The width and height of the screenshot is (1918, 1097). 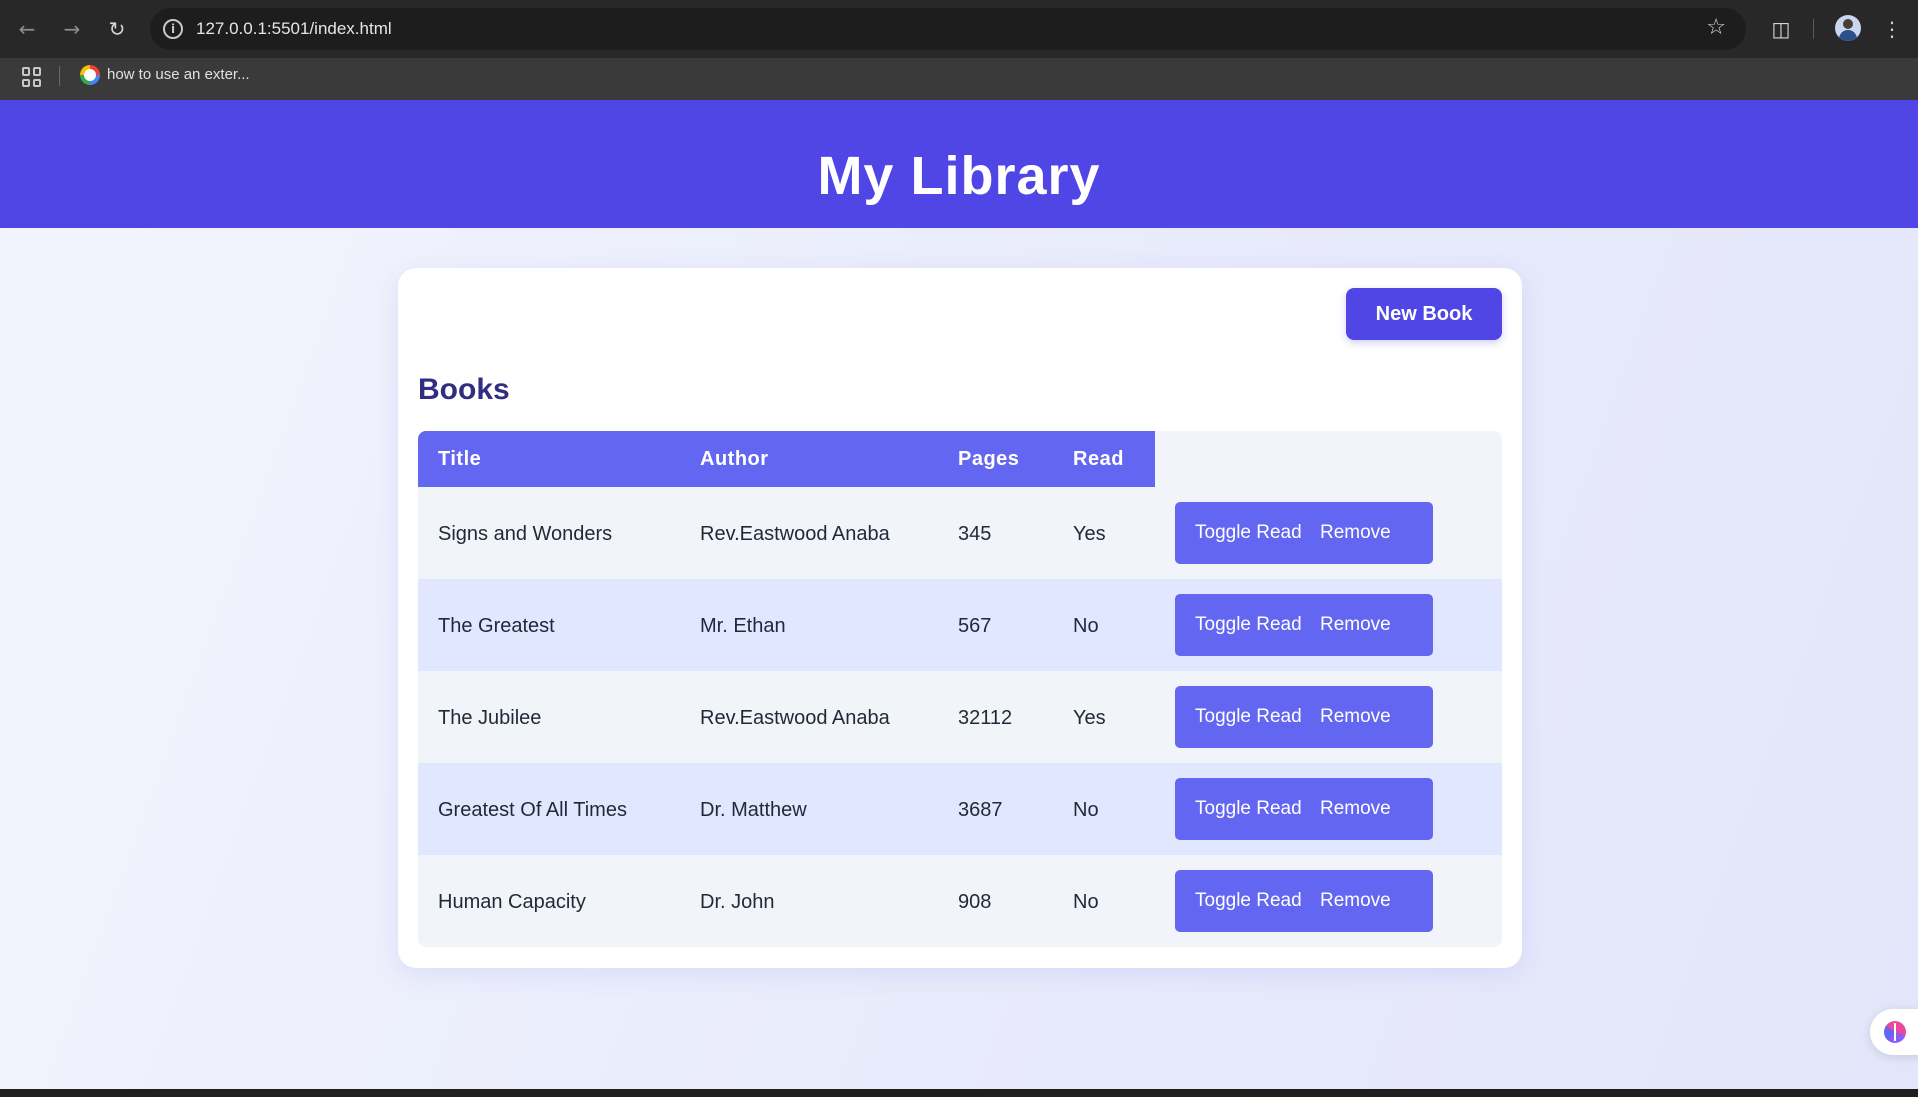 I want to click on column-header-read: Read, so click(x=1098, y=459).